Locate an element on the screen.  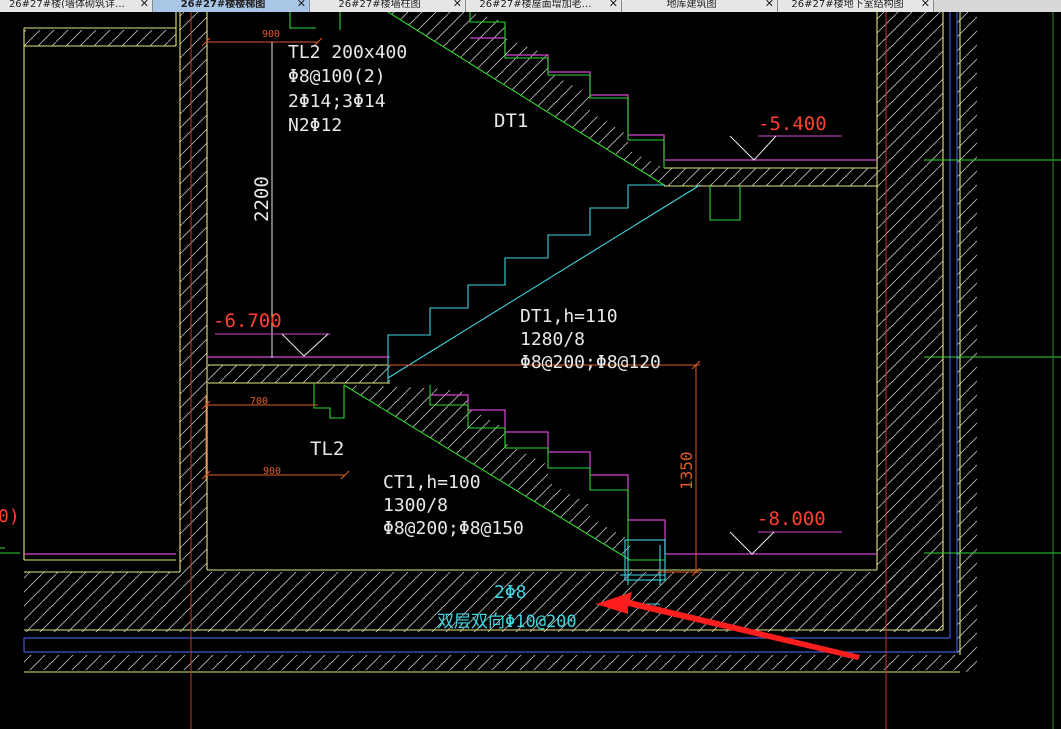
slab-bars-label: 2Φ8 is located at coordinates (510, 592).